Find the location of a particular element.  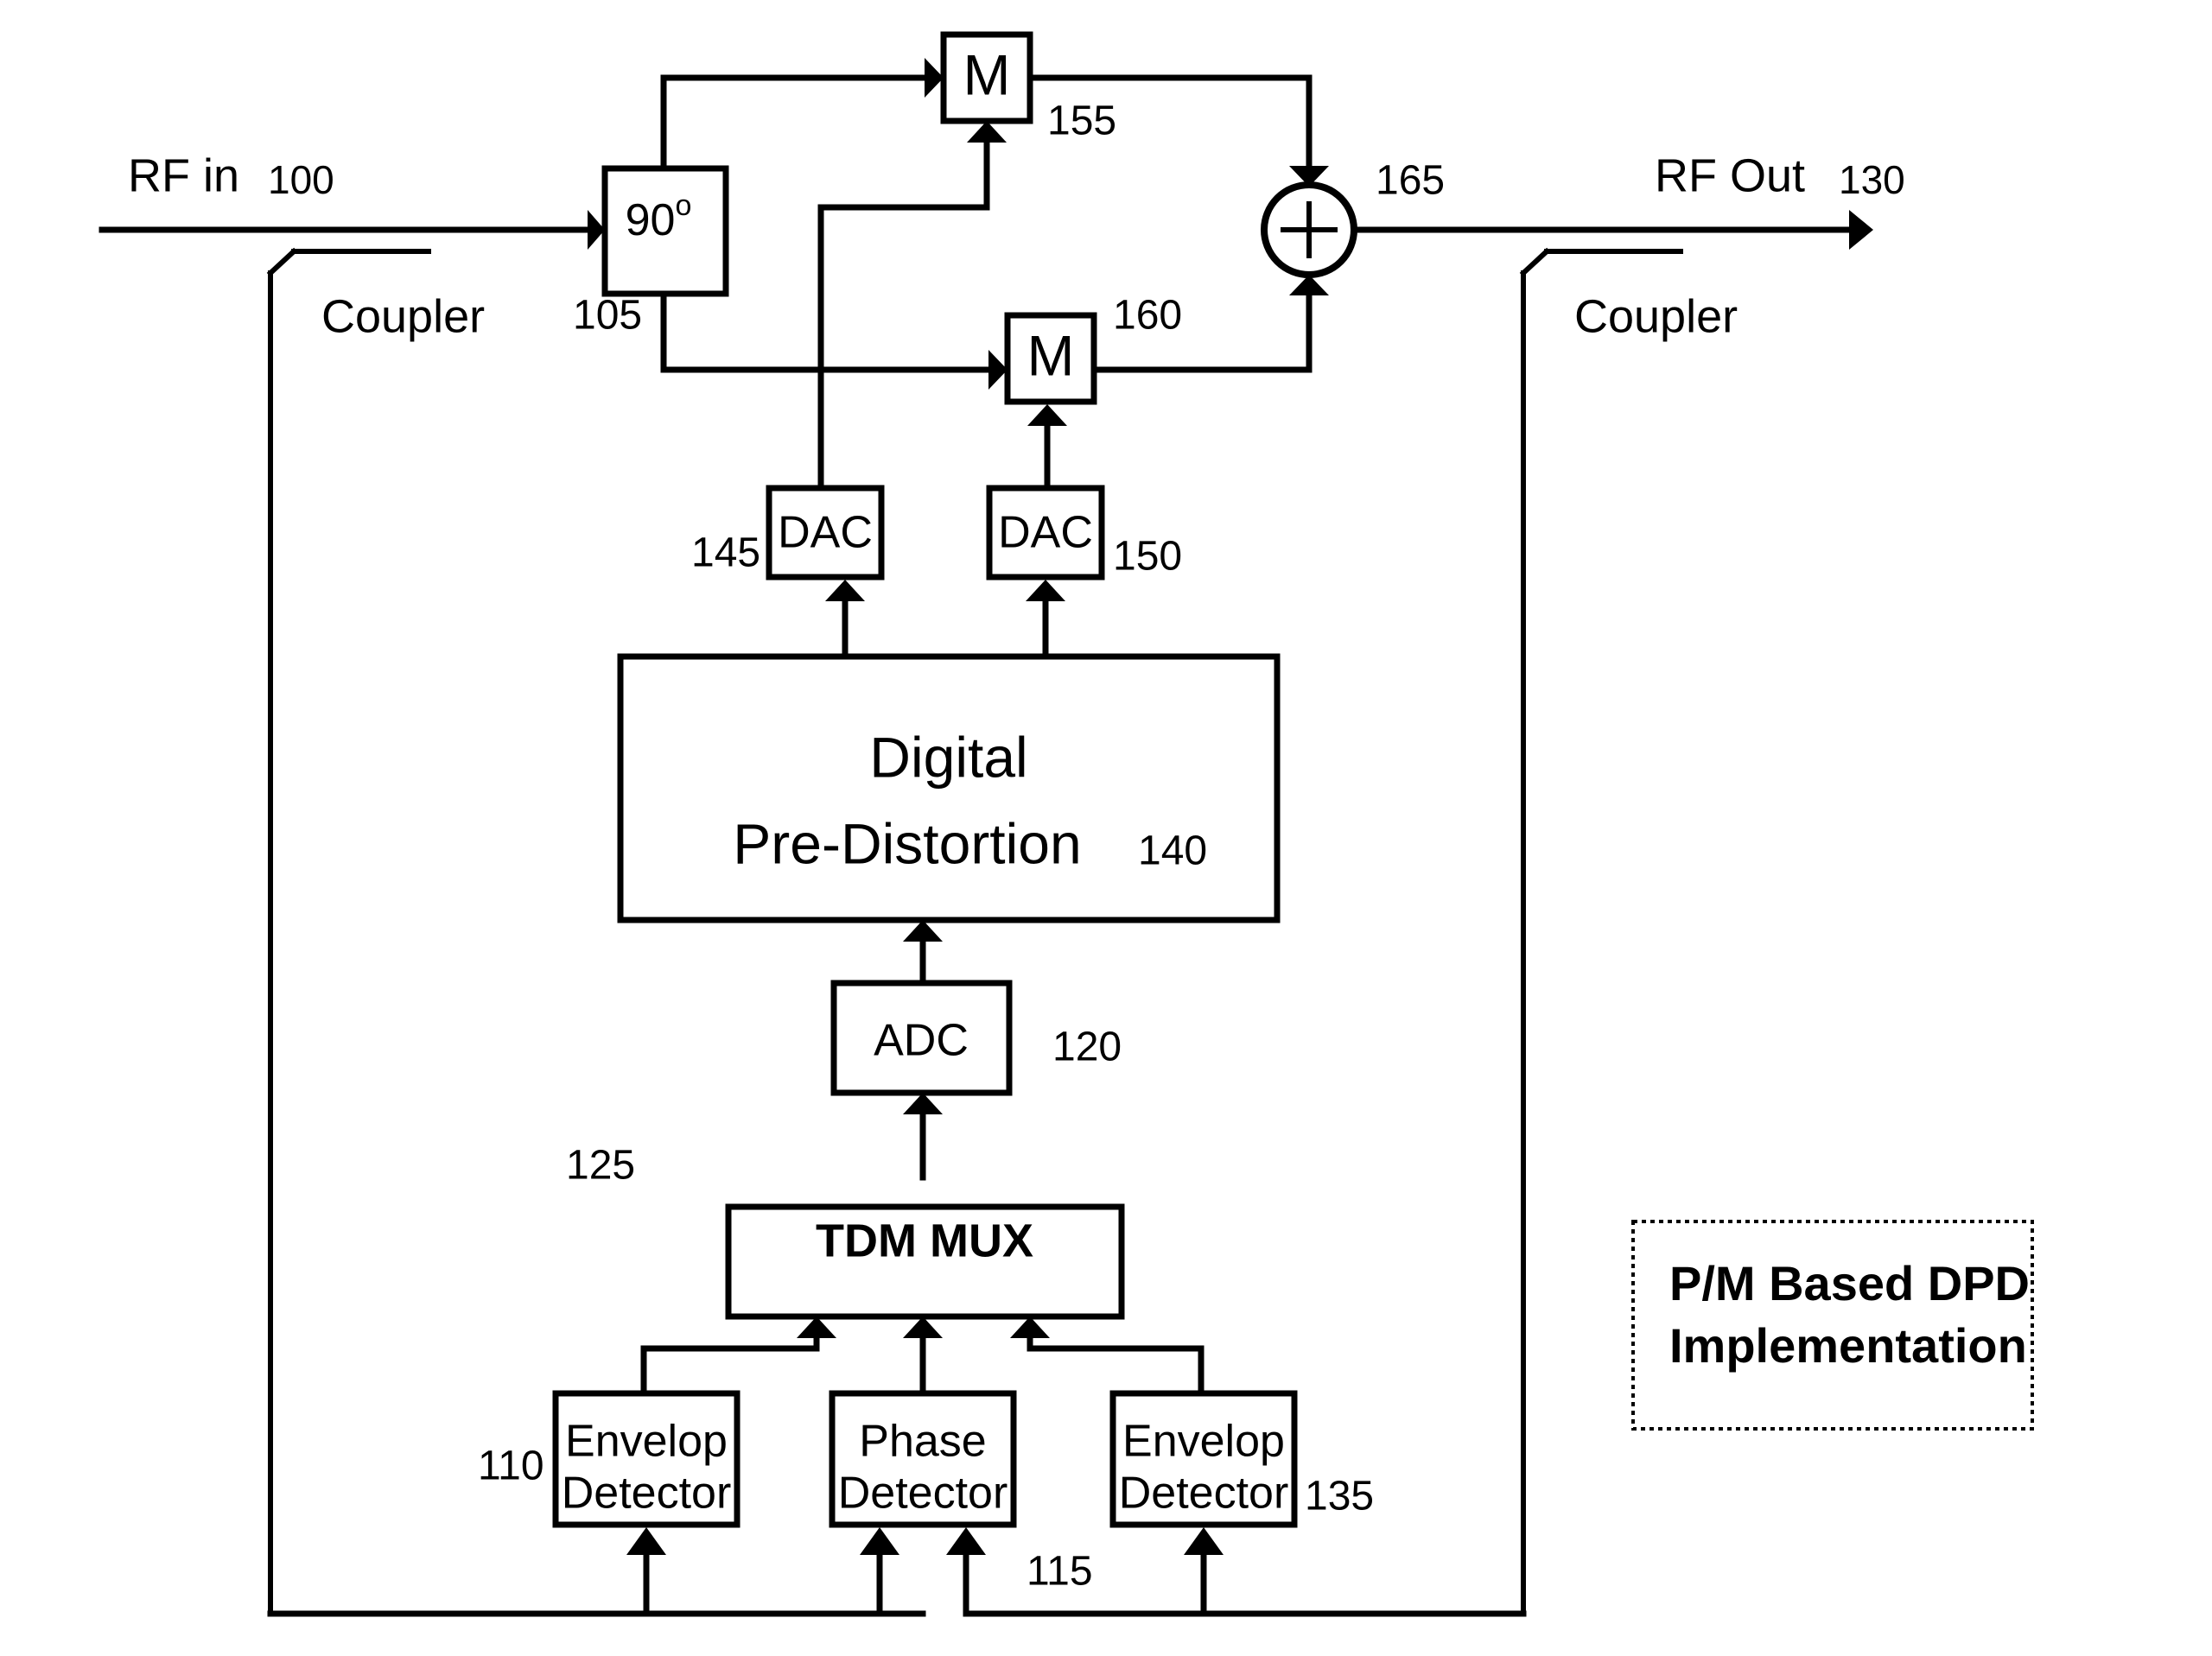

caption-line-1: P/M Based DPD is located at coordinates (1849, 1283).